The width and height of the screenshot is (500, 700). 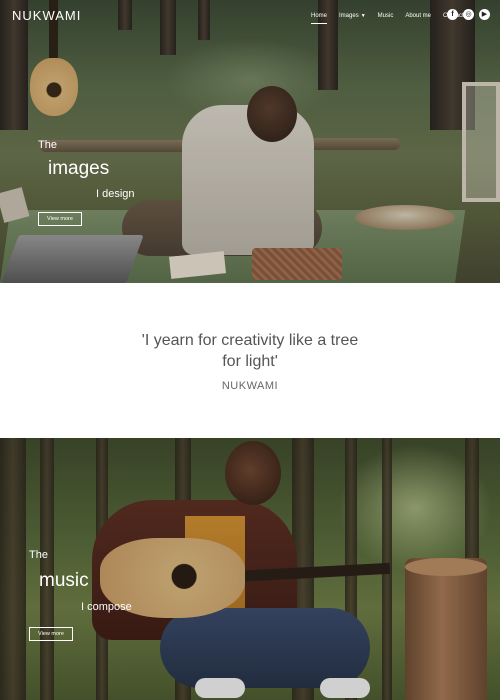 I want to click on quote-line-1: 'I yearn for creativity like a tree, so click(x=250, y=340).